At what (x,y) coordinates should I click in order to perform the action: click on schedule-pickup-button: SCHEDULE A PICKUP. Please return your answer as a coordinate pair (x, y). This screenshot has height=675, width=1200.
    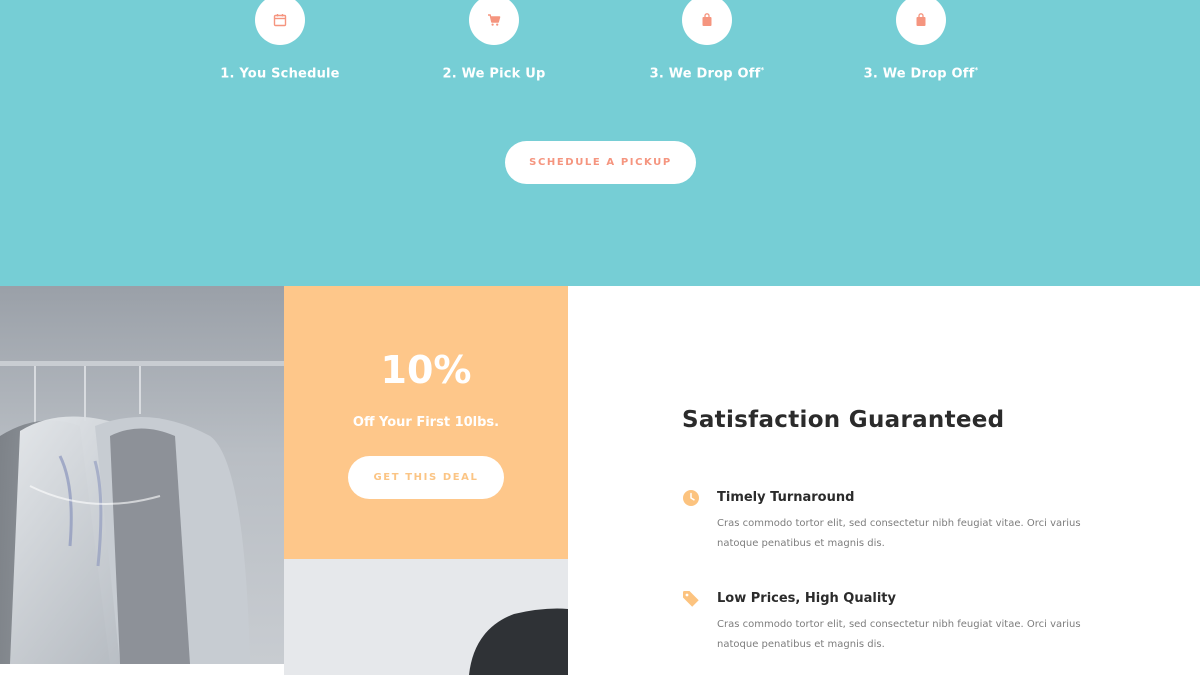
    Looking at the image, I should click on (600, 162).